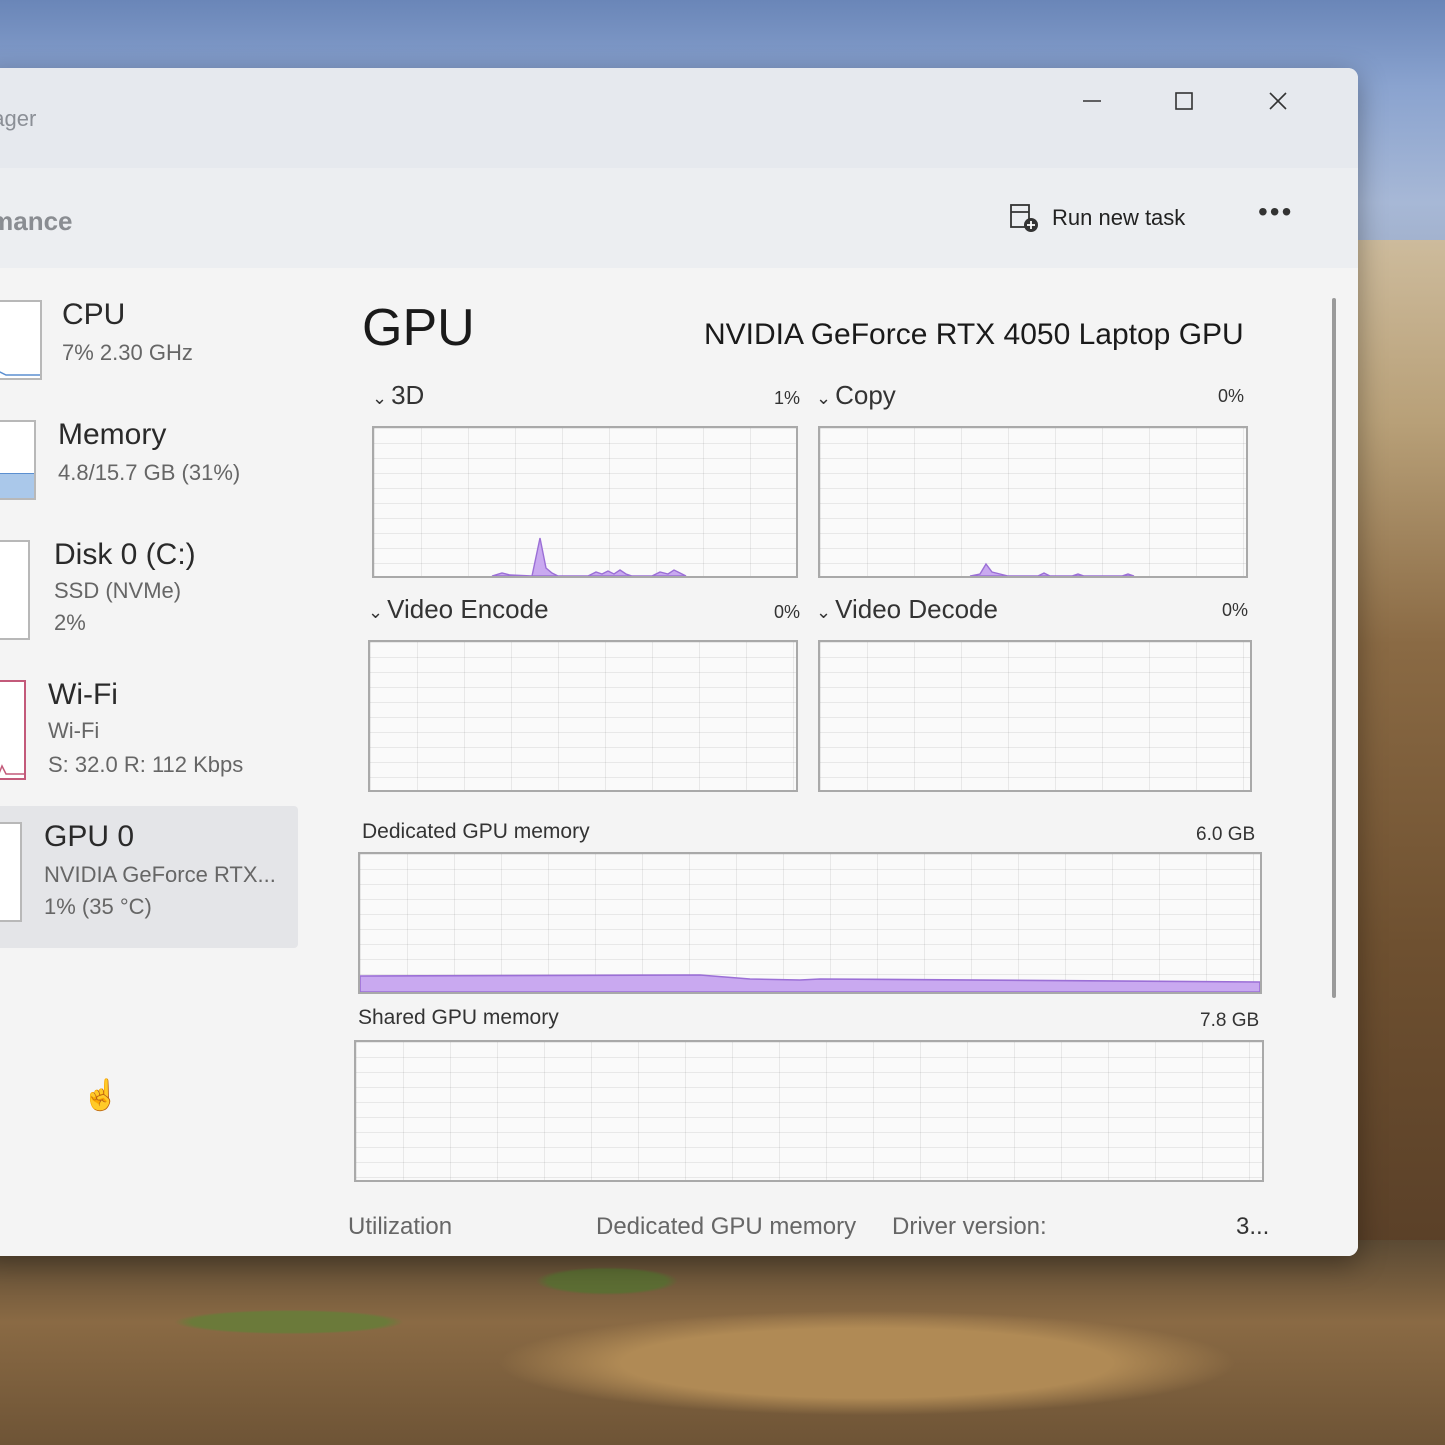  Describe the element at coordinates (468, 609) in the screenshot. I see `engine-label: Video Encode` at that location.